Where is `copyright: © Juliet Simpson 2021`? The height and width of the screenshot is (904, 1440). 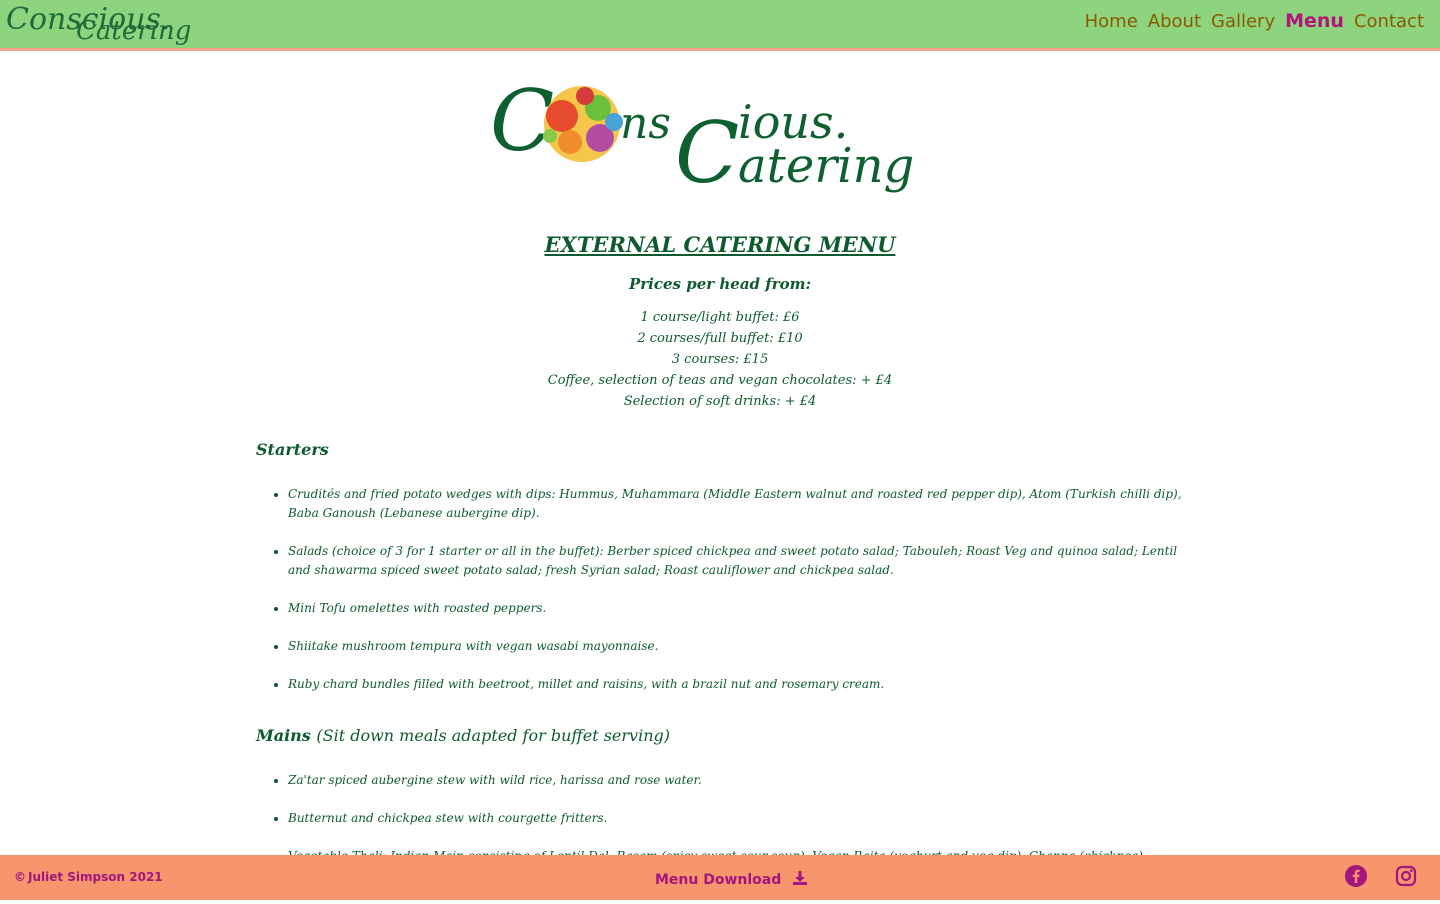
copyright: © Juliet Simpson 2021 is located at coordinates (88, 877).